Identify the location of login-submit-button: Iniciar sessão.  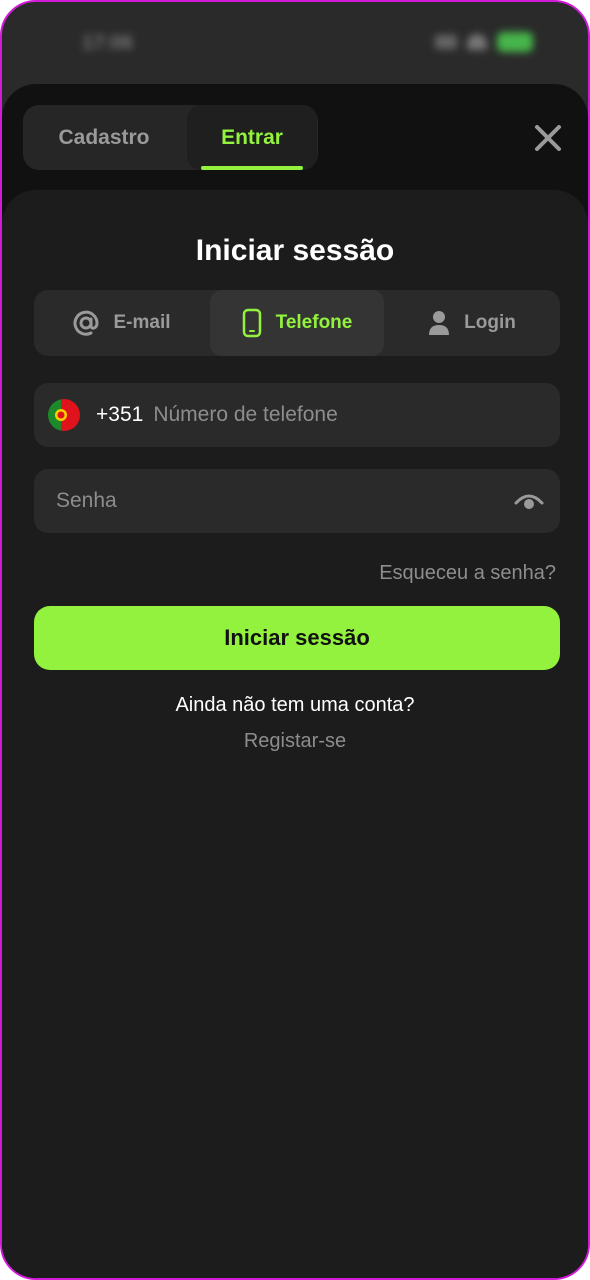
(297, 638).